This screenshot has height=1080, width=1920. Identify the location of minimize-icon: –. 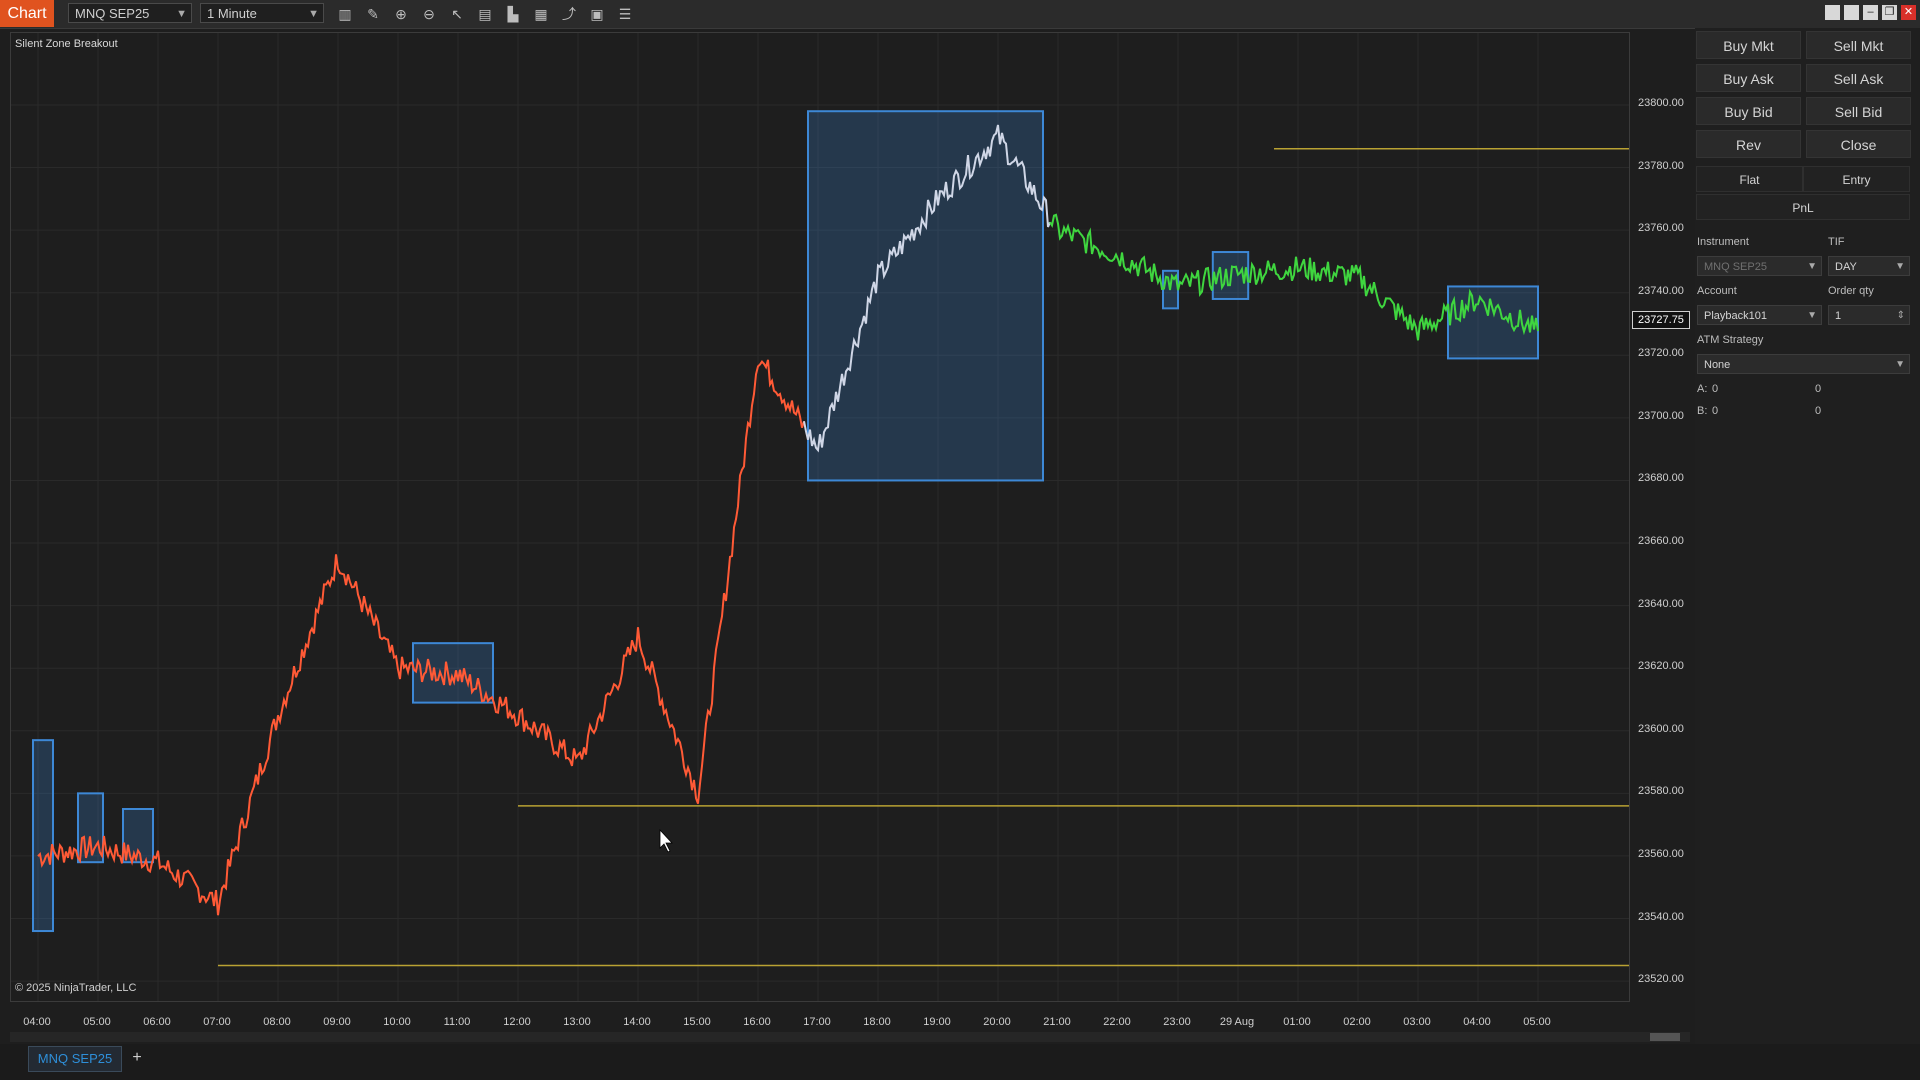
(1870, 12).